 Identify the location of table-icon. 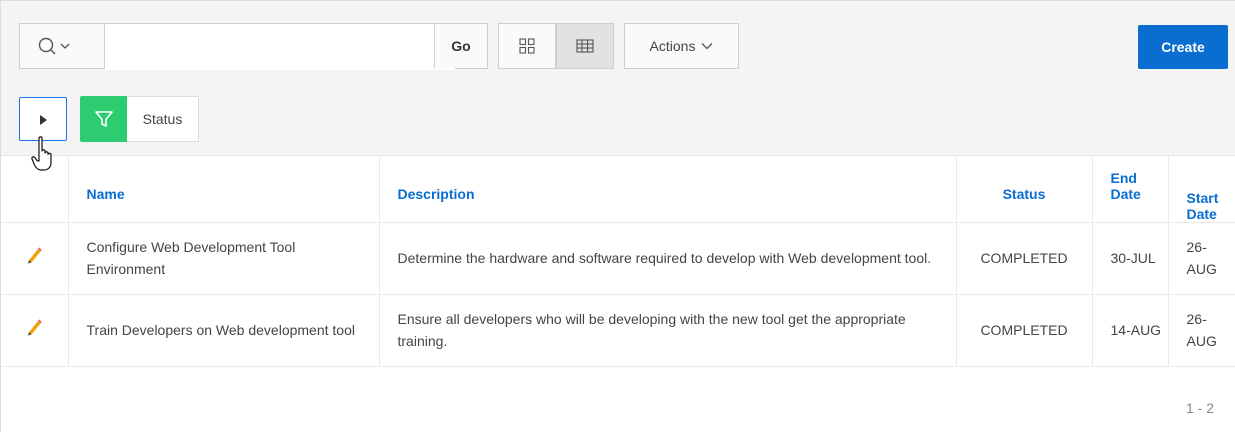
(585, 46).